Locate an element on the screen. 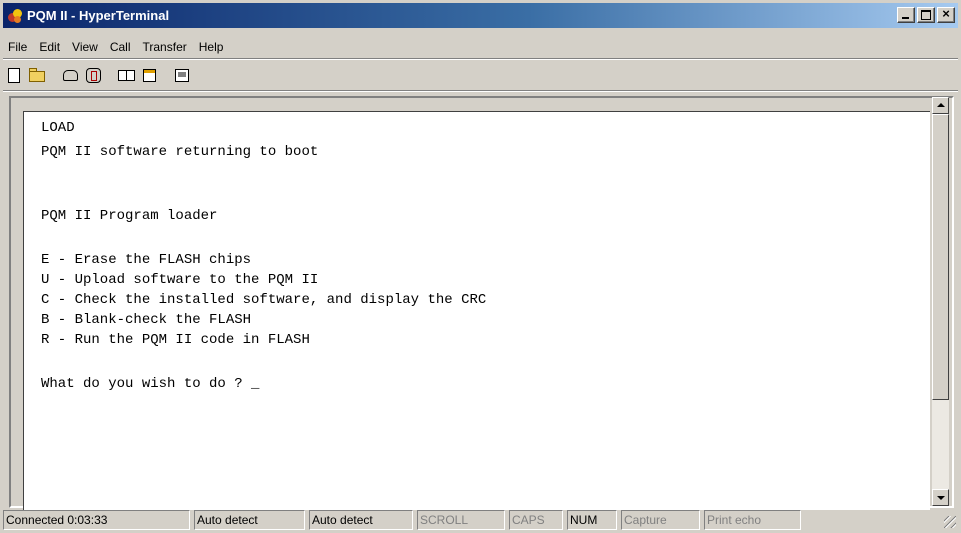  receive-button is located at coordinates (149, 75).